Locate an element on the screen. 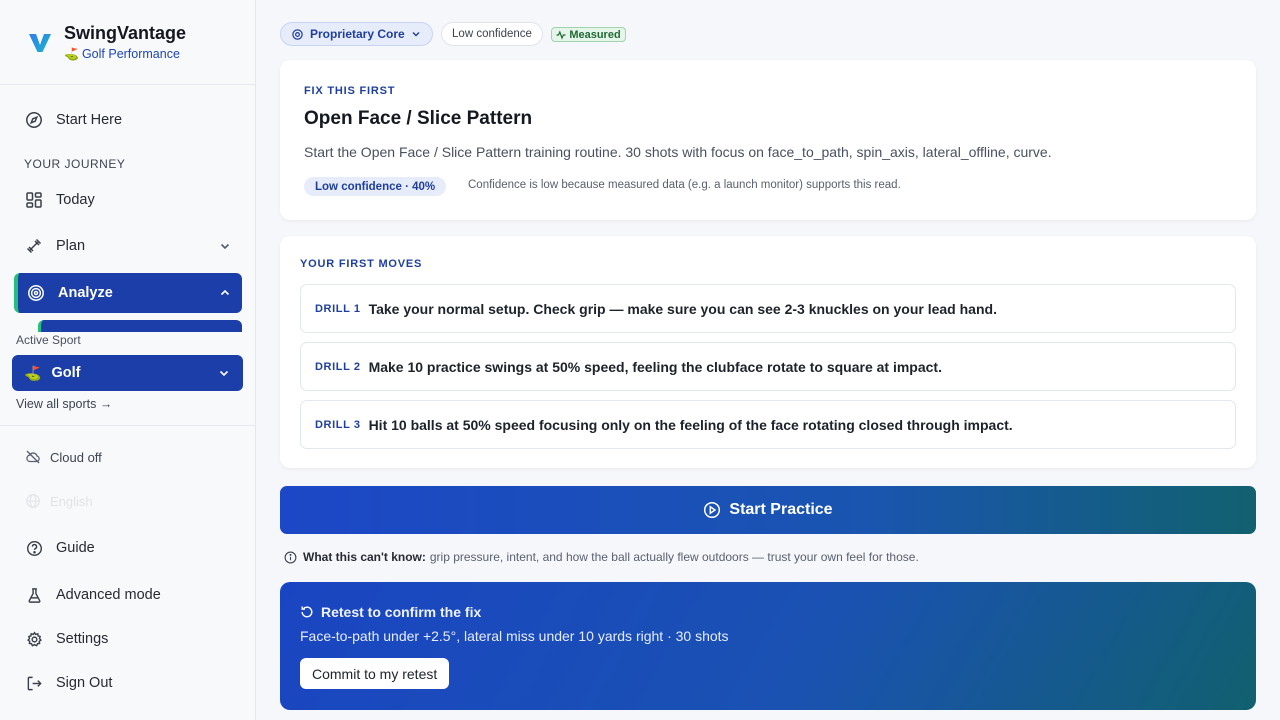 Image resolution: width=1280 pixels, height=720 pixels. nav-guide-label: Guide is located at coordinates (75, 548).